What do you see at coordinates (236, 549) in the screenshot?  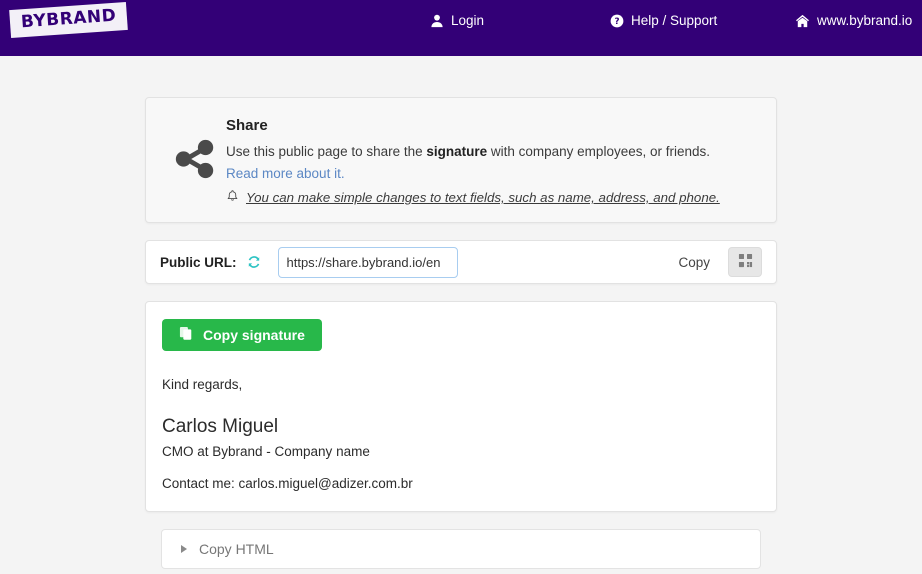 I see `copy-html-label: Copy HTML` at bounding box center [236, 549].